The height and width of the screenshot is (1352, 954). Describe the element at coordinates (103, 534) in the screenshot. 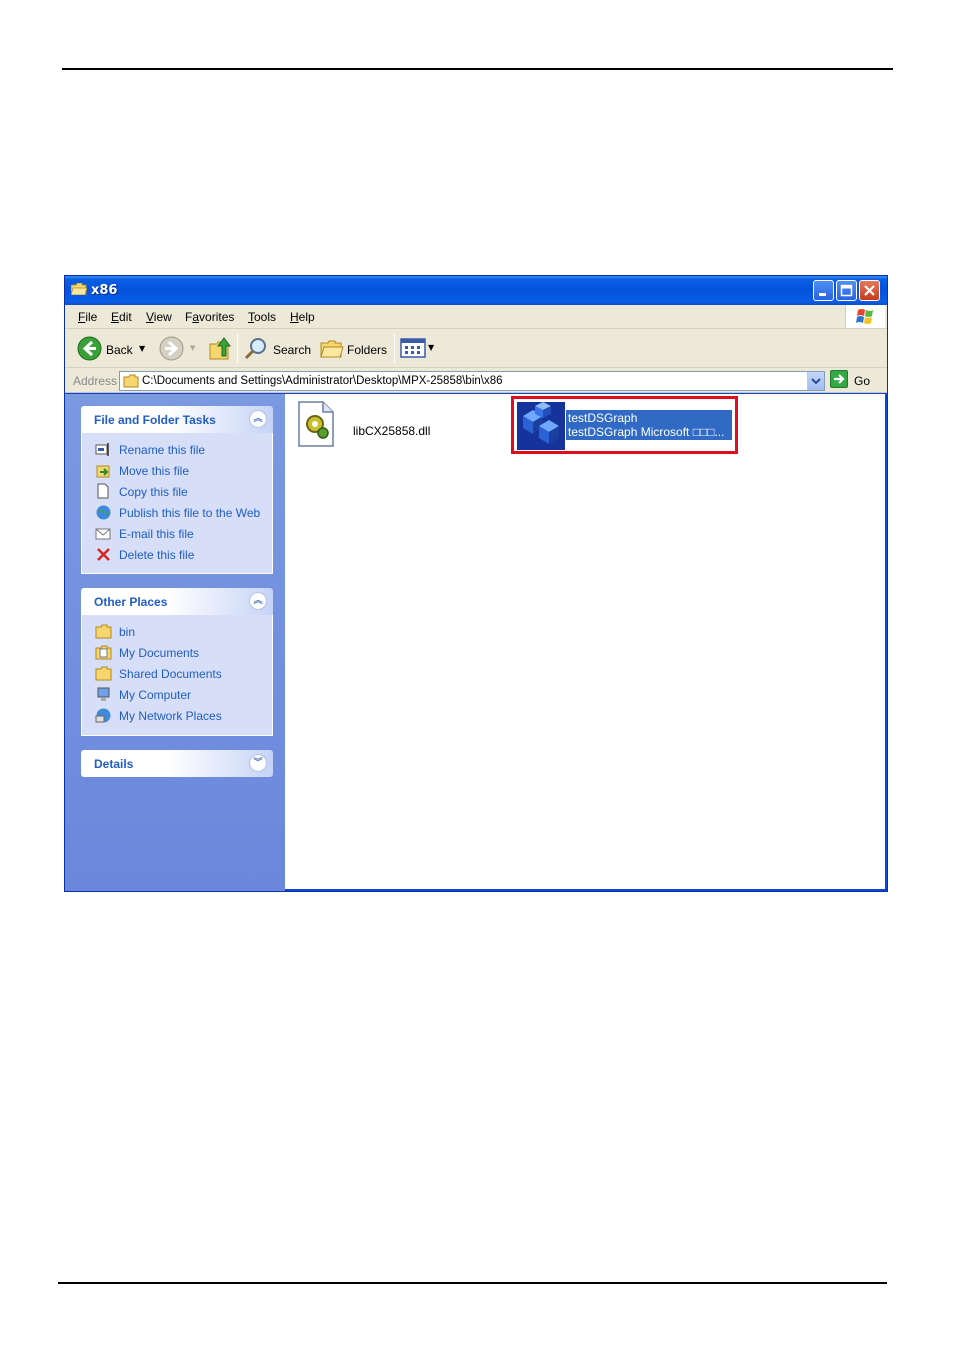

I see `email-icon` at that location.